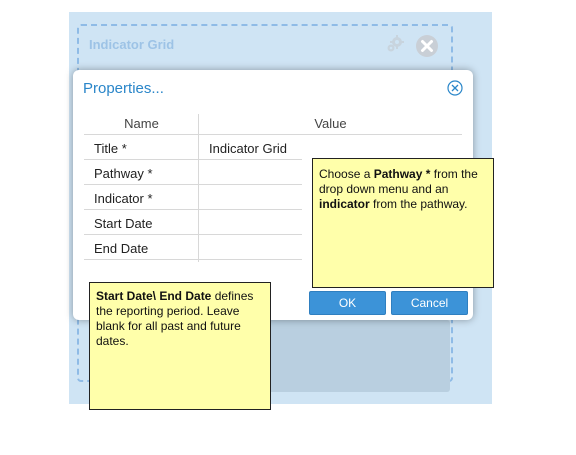 Image resolution: width=576 pixels, height=455 pixels. What do you see at coordinates (154, 296) in the screenshot?
I see `note-bold-dates: Start Date\ End Date` at bounding box center [154, 296].